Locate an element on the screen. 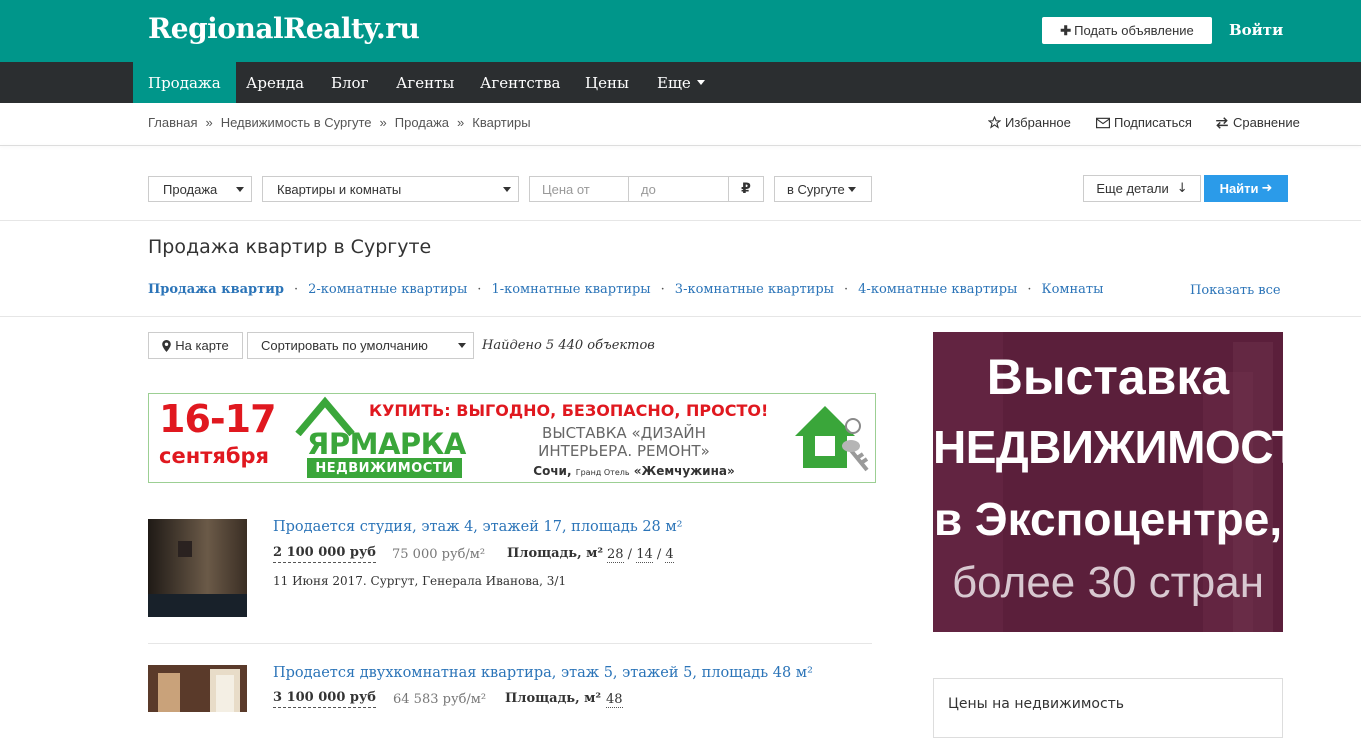 Image resolution: width=1361 pixels, height=738 pixels. chevron-down-icon is located at coordinates (700, 82).